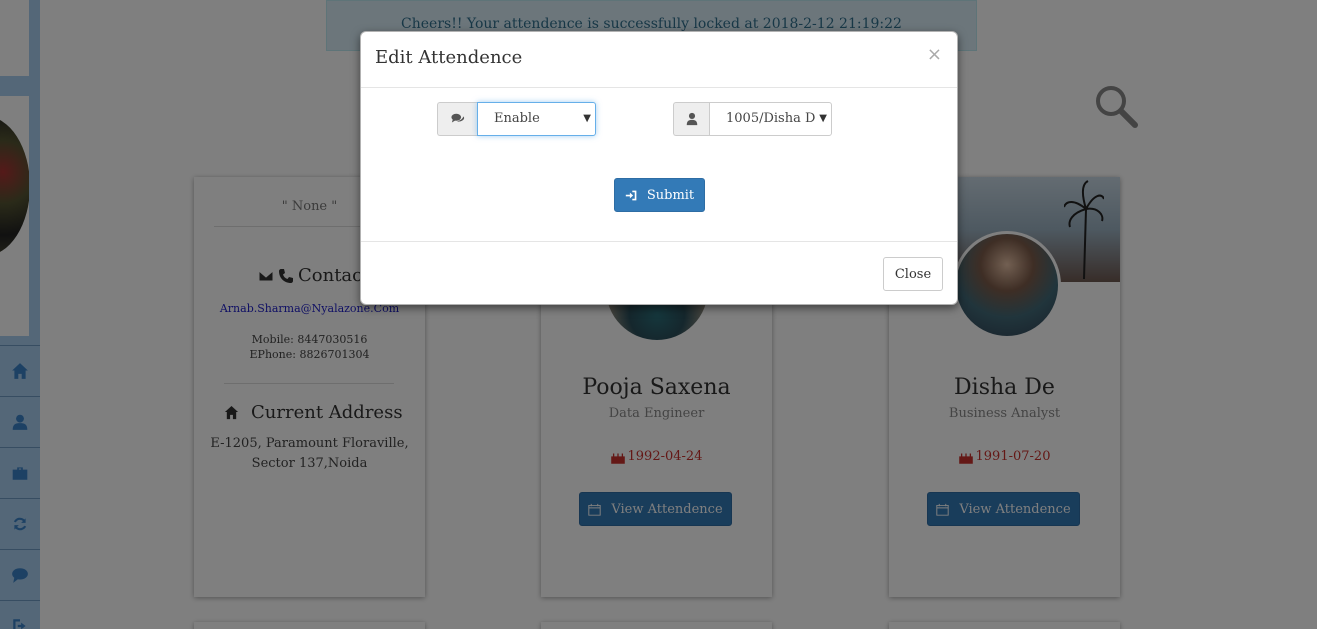 This screenshot has width=1317, height=629. Describe the element at coordinates (449, 57) in the screenshot. I see `modal-title: Edit Attendence` at that location.